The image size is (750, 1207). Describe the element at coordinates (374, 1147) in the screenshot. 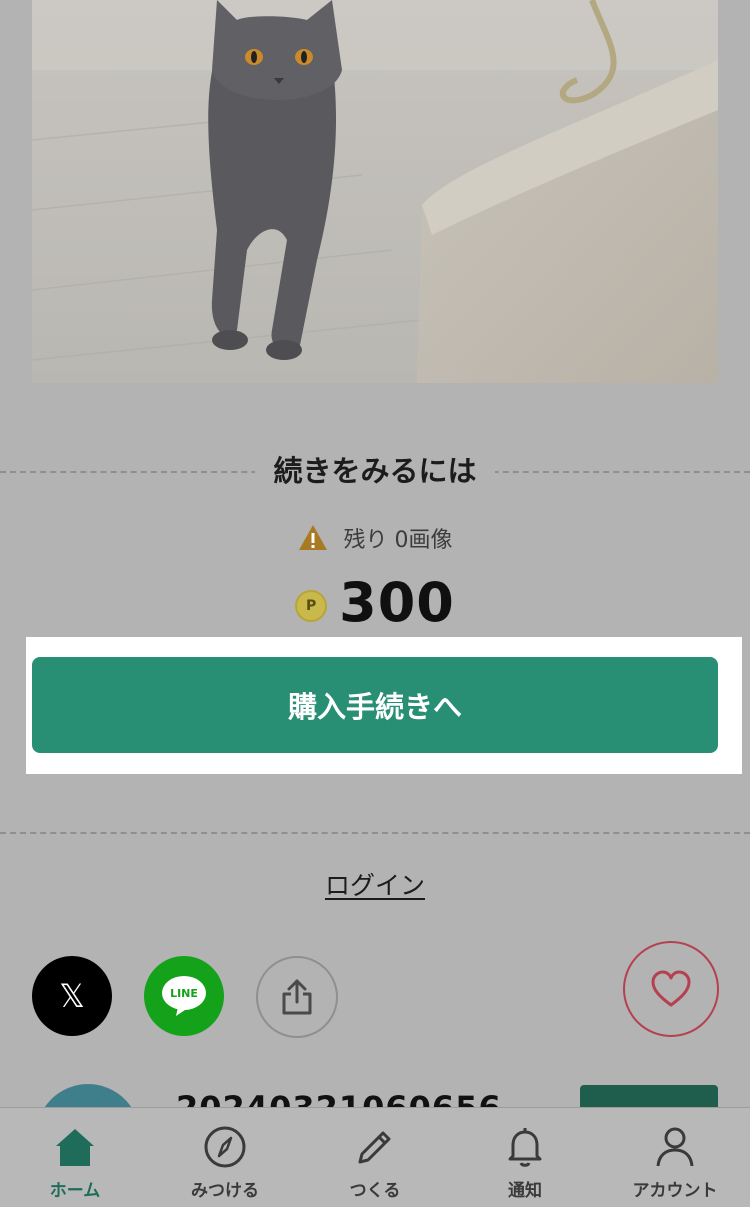

I see `pencil-icon` at that location.